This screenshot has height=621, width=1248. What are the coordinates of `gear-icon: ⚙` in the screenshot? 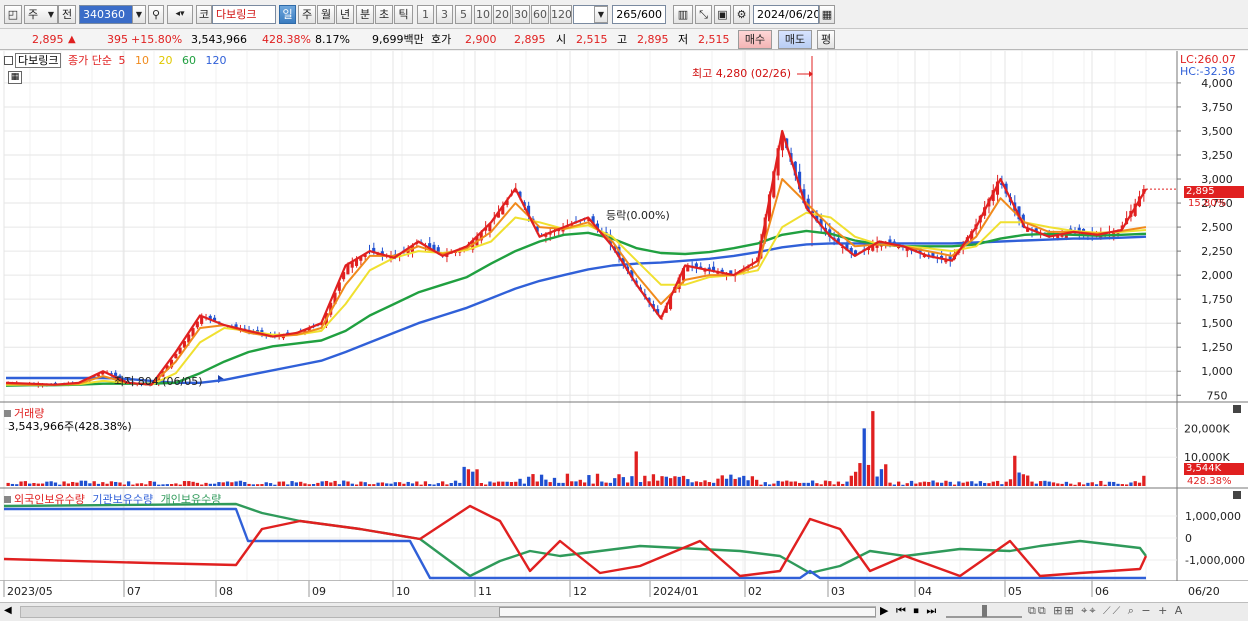 It's located at (741, 14).